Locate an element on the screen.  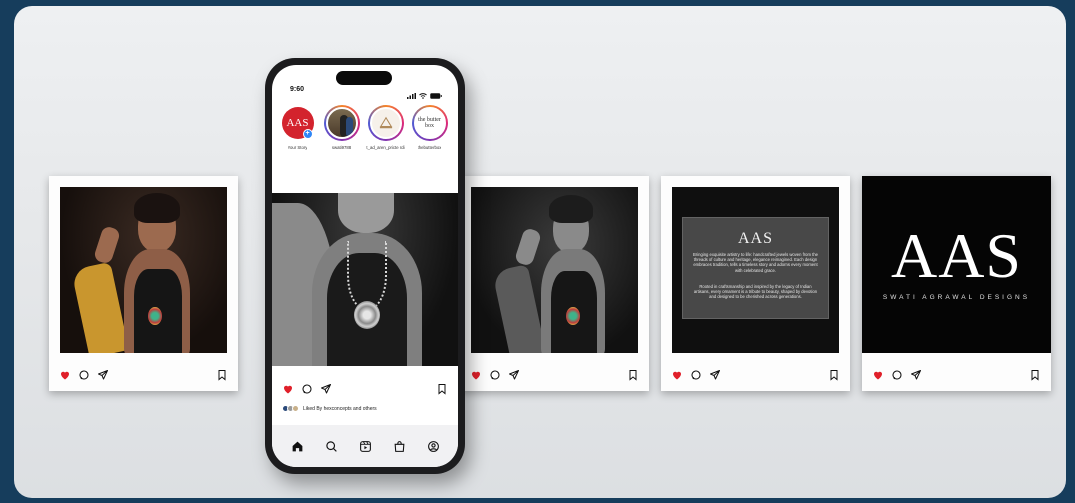
signal-icon is located at coordinates (411, 92).